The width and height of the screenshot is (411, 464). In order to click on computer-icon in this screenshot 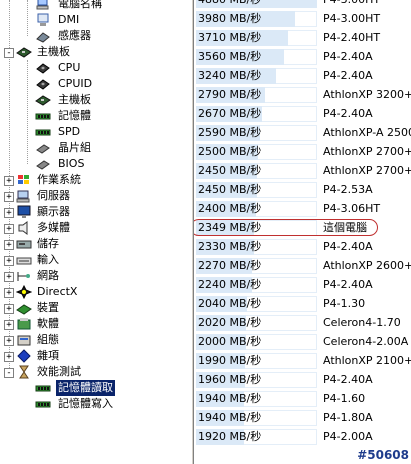, I will do `click(43, 5)`.